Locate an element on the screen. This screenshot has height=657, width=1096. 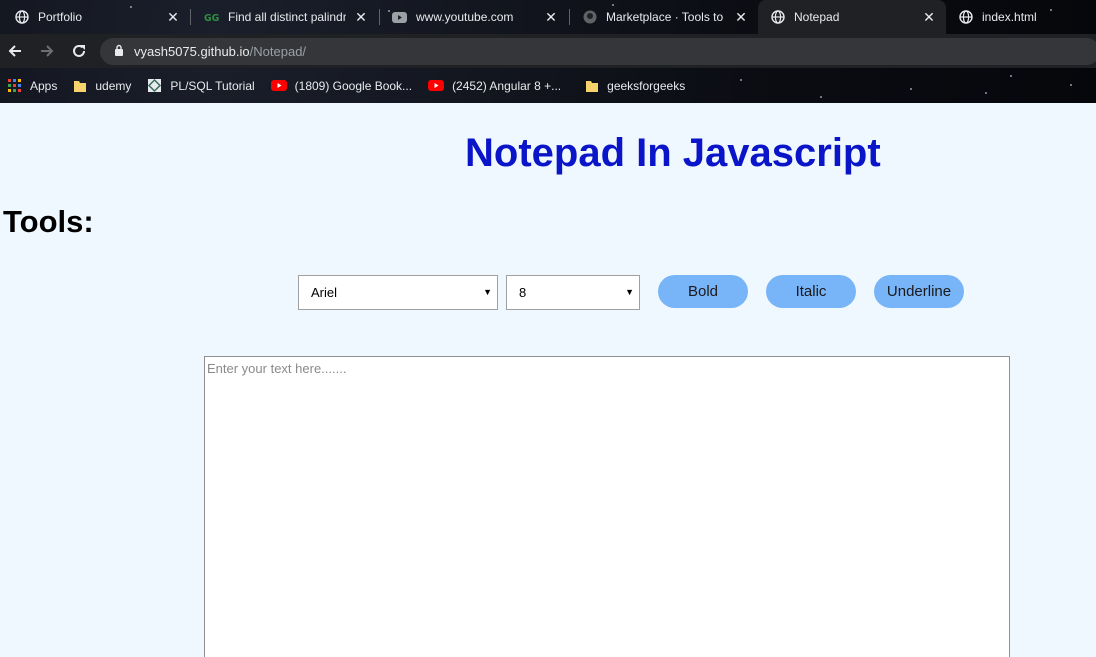
plsql-icon is located at coordinates (154, 85).